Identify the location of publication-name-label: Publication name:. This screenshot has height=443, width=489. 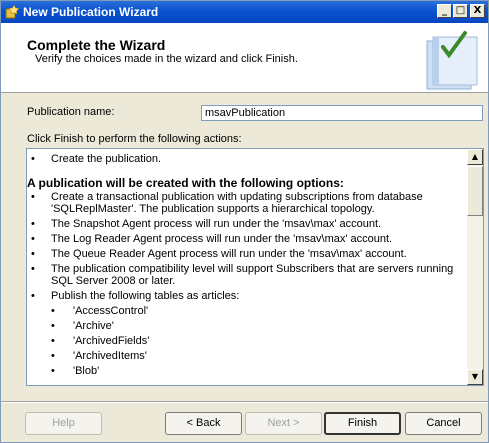
(71, 112).